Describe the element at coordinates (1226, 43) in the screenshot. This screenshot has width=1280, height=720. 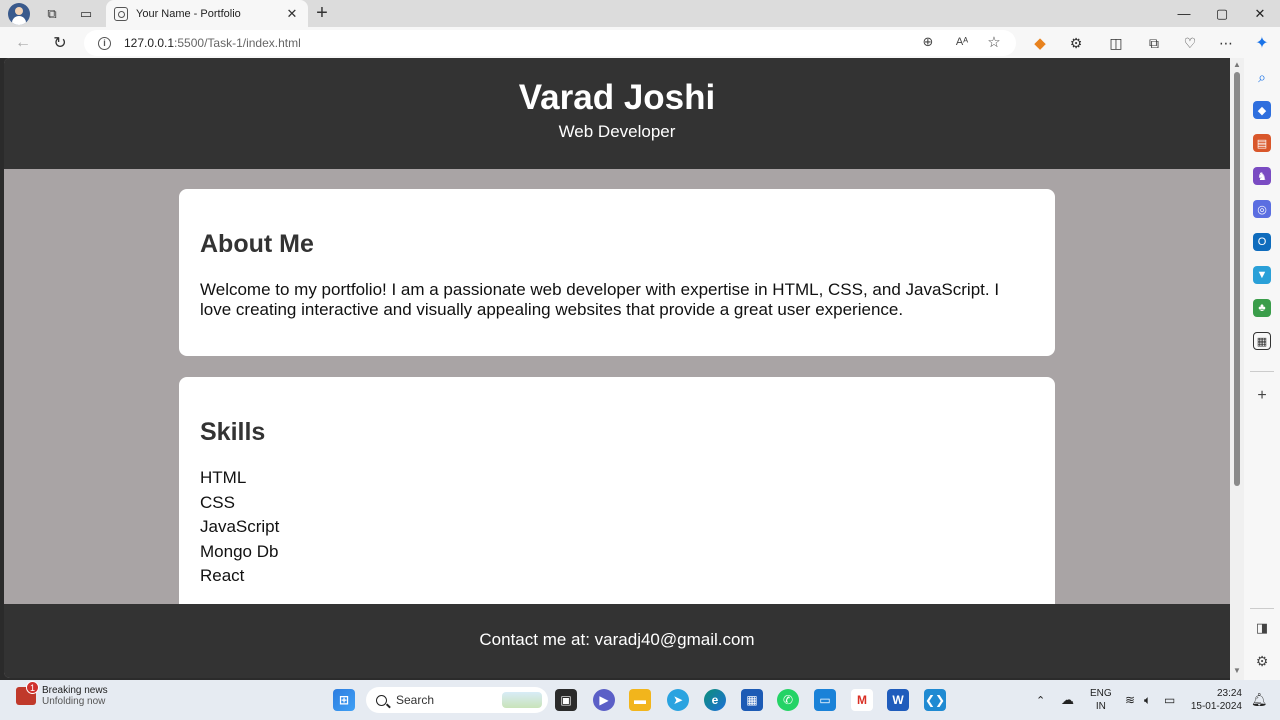
I see `settings-more-icon: ⋯` at that location.